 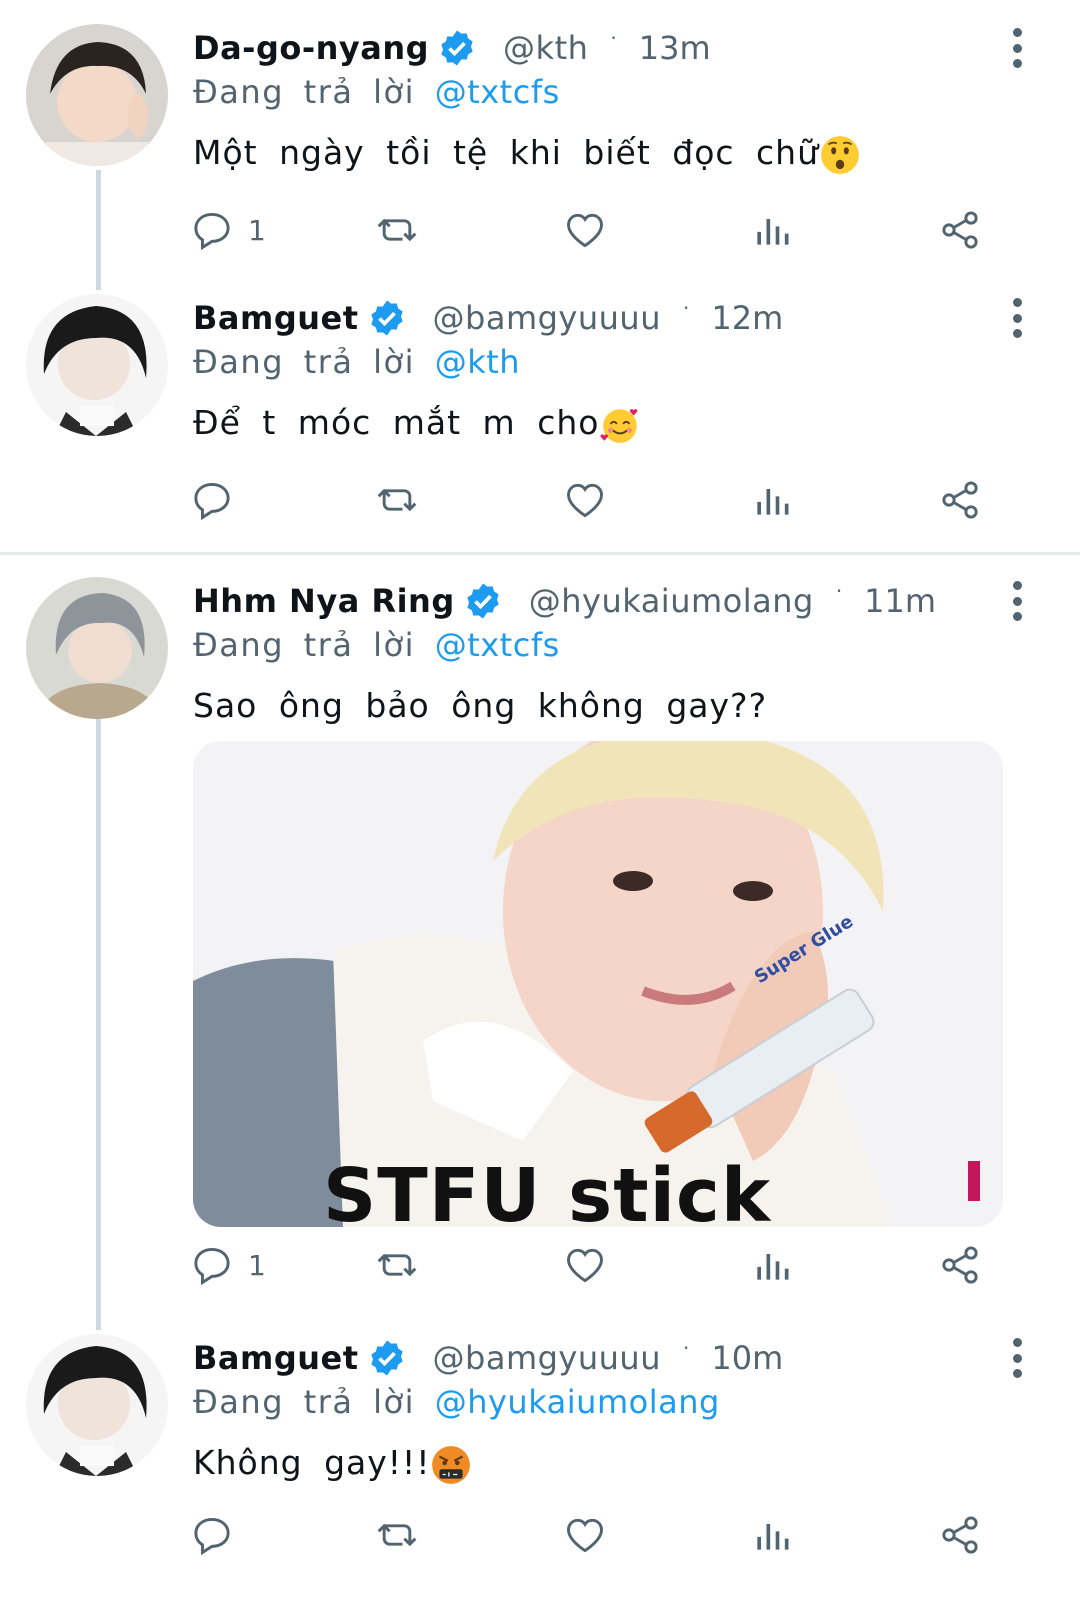 I want to click on reply-mention-link: @hyukaiumolang, so click(x=577, y=1402).